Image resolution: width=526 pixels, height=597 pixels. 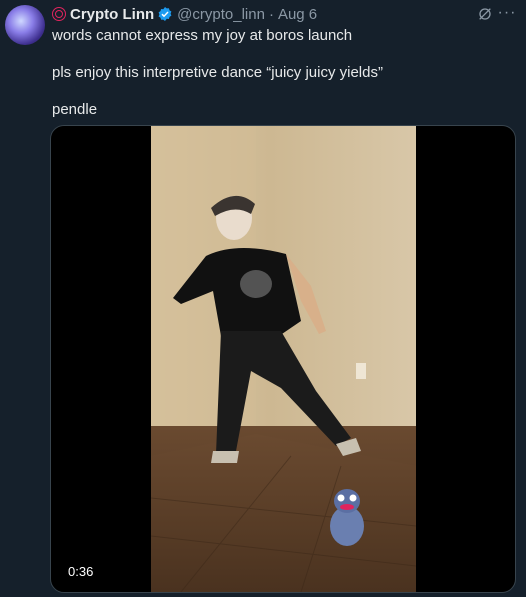 I want to click on tweet-header: Crypto Linn @crypto_linn · Aug 6, so click(x=184, y=14).